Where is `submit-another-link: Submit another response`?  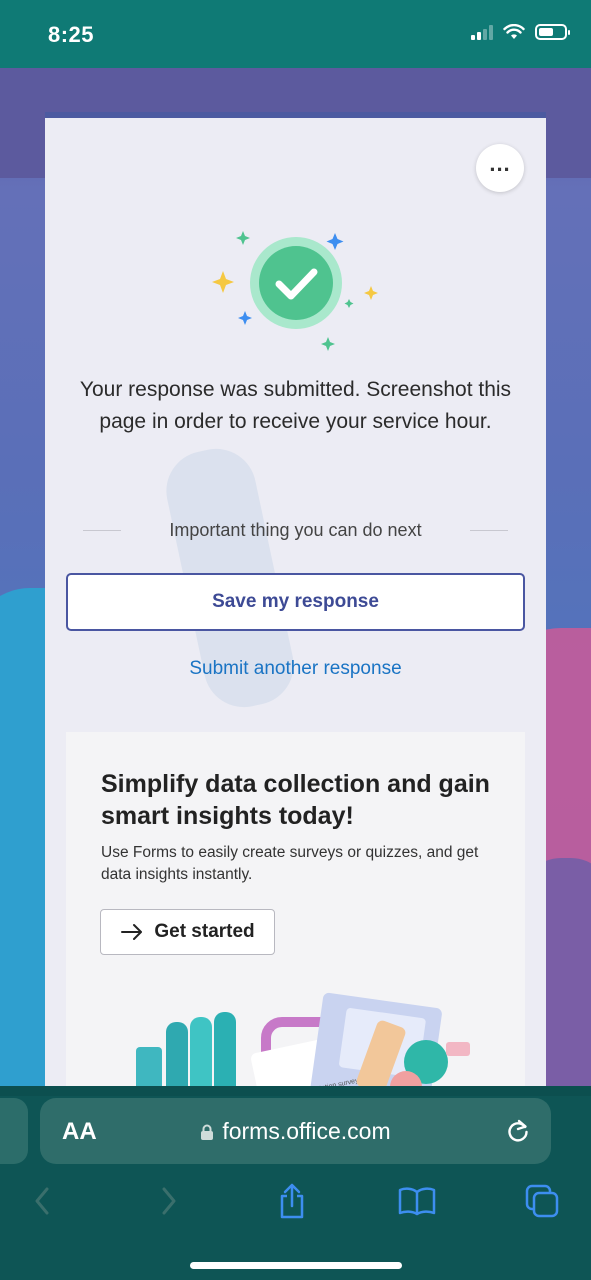 submit-another-link: Submit another response is located at coordinates (295, 669).